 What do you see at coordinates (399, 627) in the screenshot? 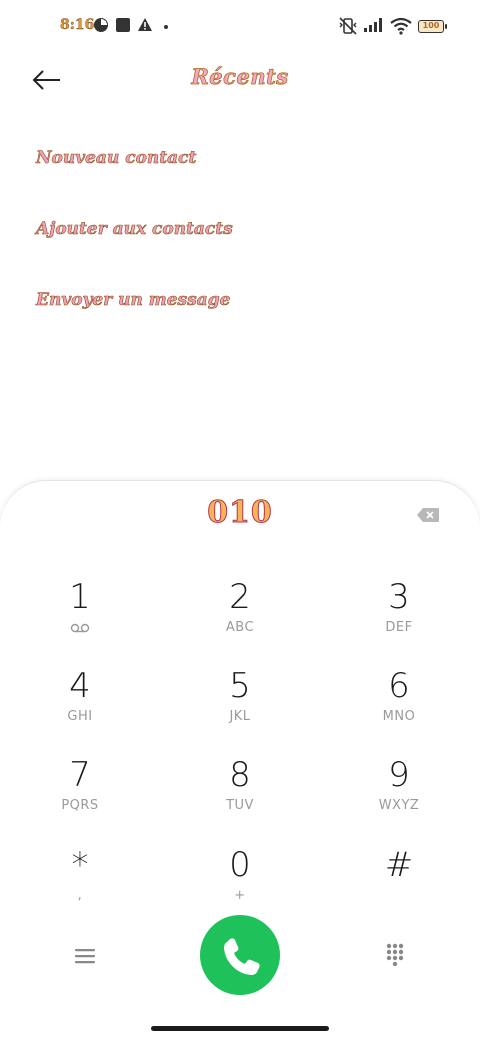
I see `key-letters: DEF` at bounding box center [399, 627].